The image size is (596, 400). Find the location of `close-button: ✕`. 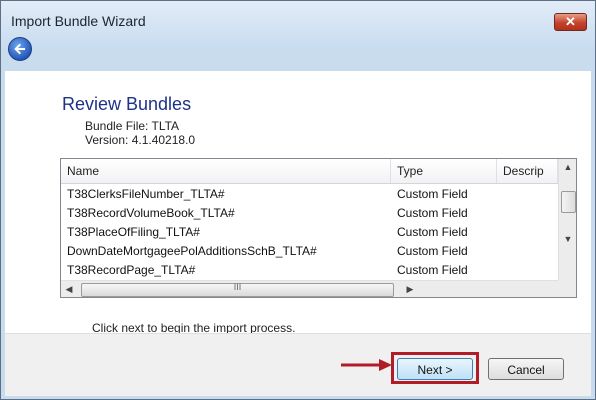

close-button: ✕ is located at coordinates (570, 22).